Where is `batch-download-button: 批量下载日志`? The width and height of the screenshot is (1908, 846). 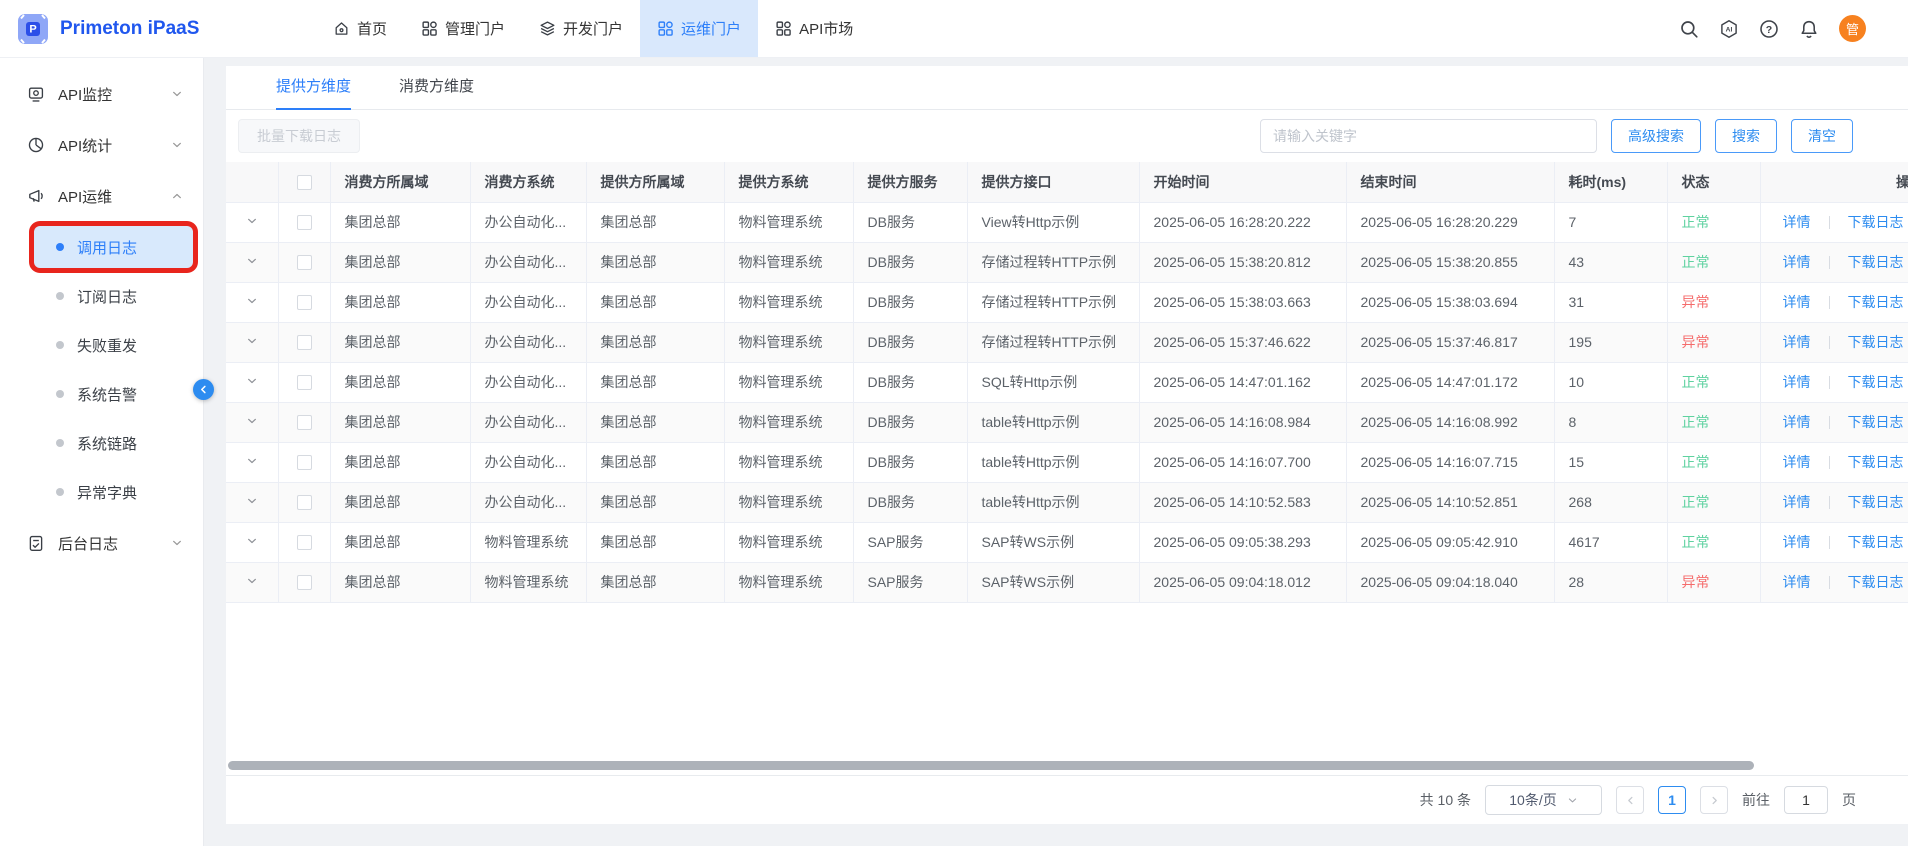
batch-download-button: 批量下载日志 is located at coordinates (299, 136).